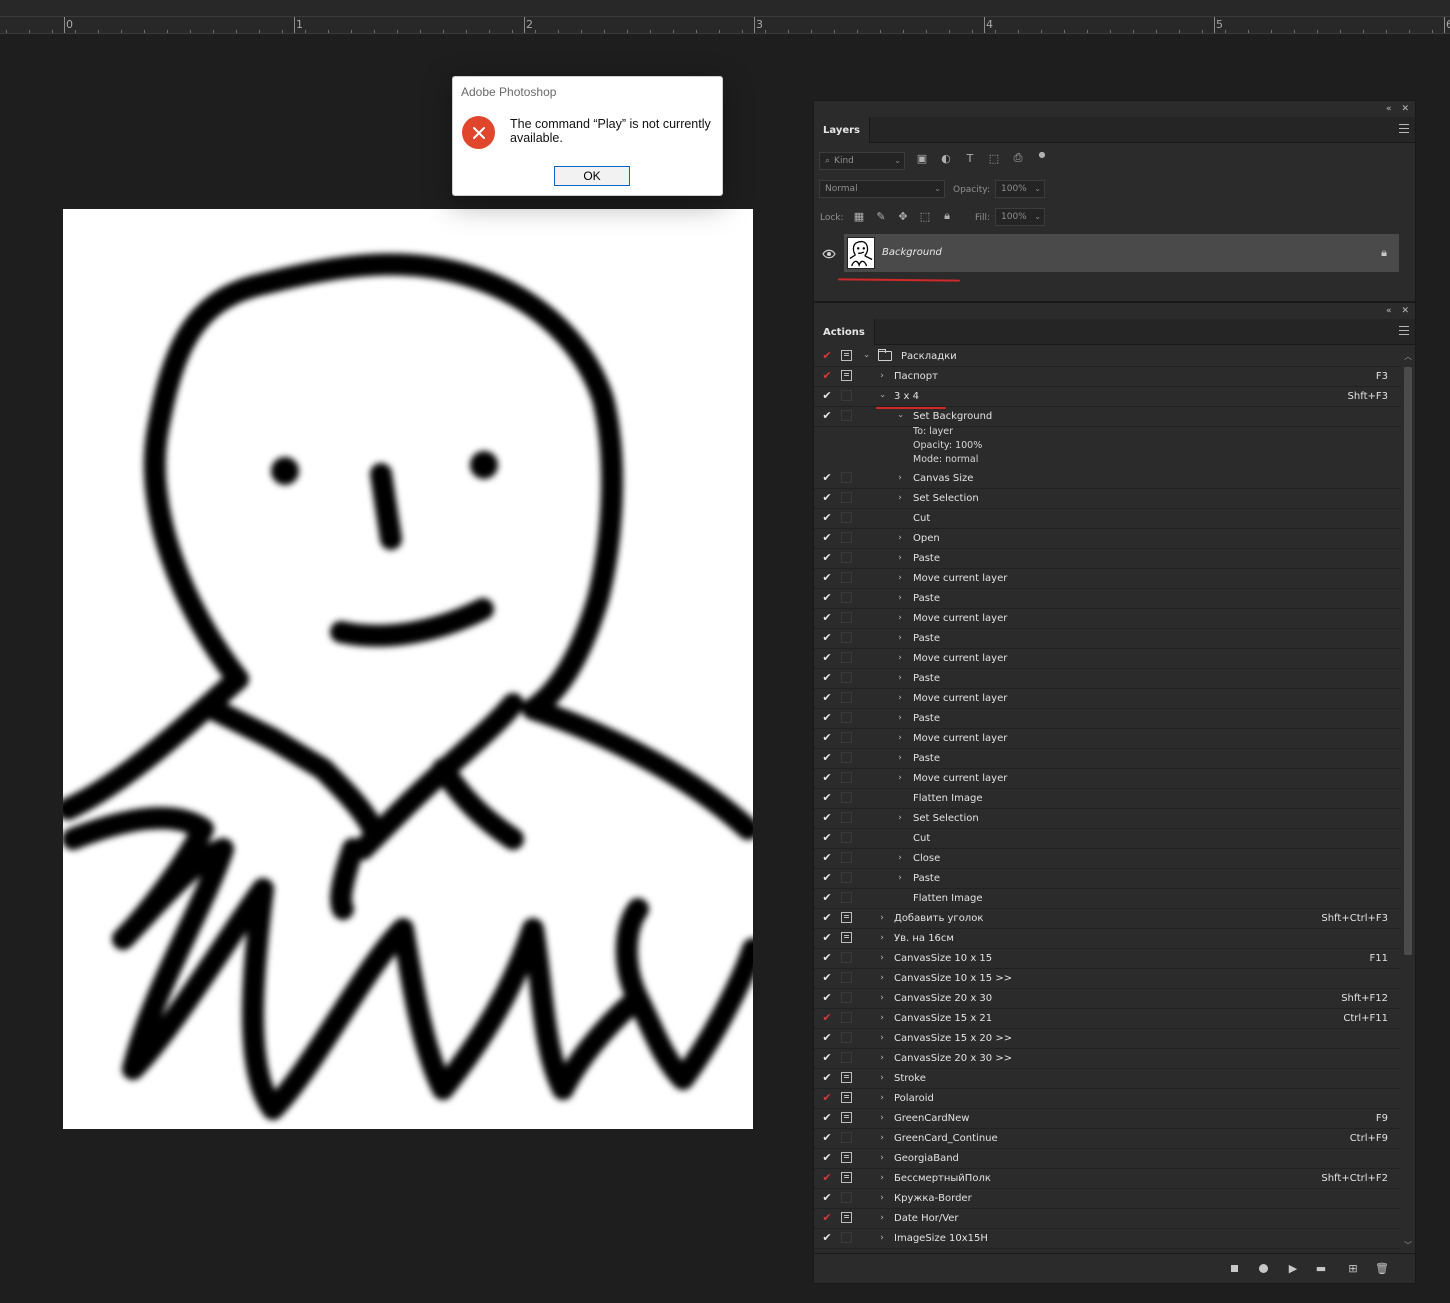 This screenshot has width=1450, height=1303. I want to click on new-action-icon: ⊞, so click(1353, 1268).